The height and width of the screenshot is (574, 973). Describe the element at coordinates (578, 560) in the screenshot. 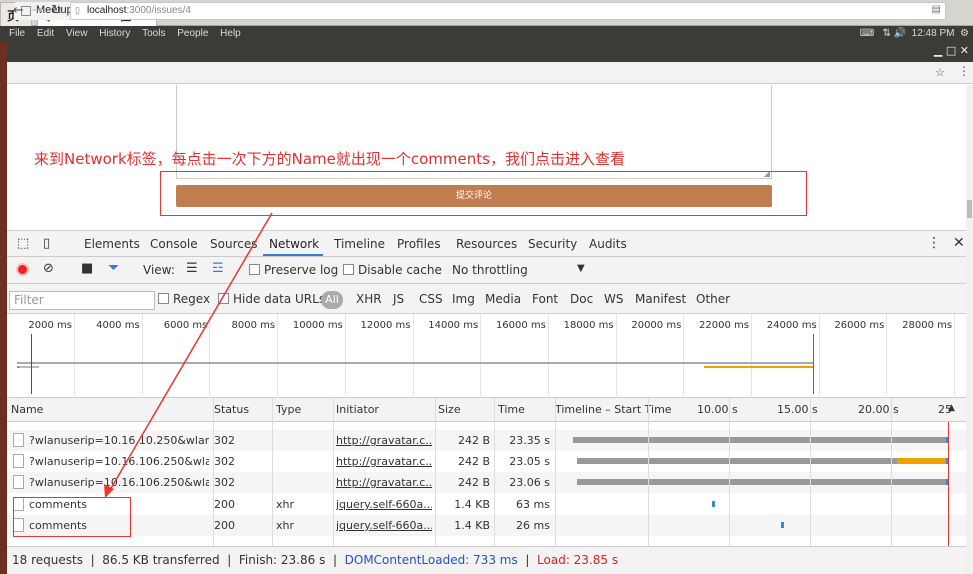

I see `load-time: Load: 23.85 s` at that location.